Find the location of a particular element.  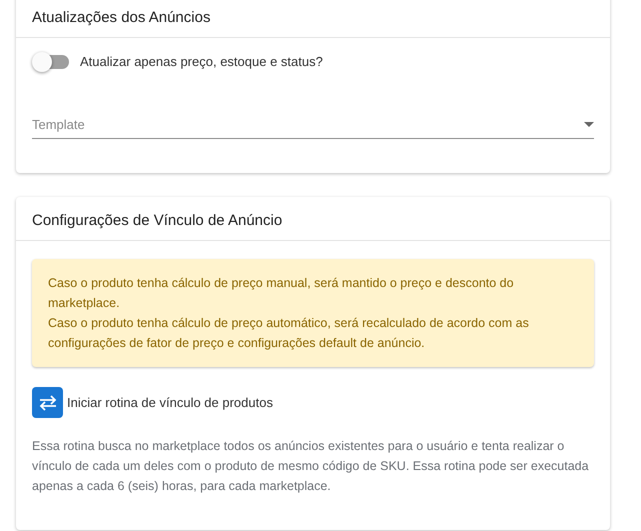

toggle-switch is located at coordinates (52, 61).